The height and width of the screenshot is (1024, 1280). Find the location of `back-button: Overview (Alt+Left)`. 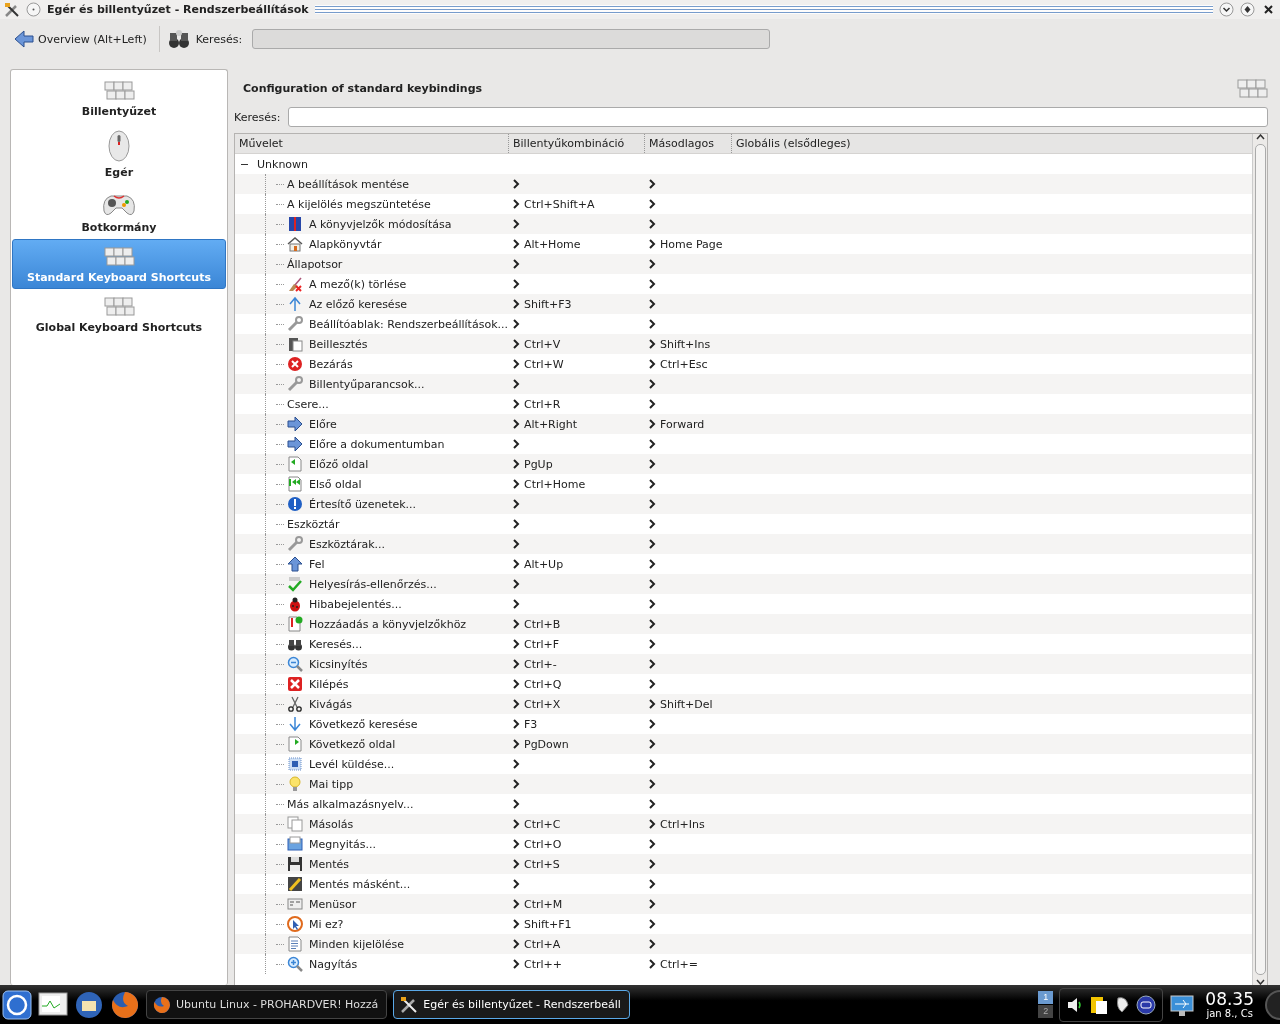

back-button: Overview (Alt+Left) is located at coordinates (80, 39).